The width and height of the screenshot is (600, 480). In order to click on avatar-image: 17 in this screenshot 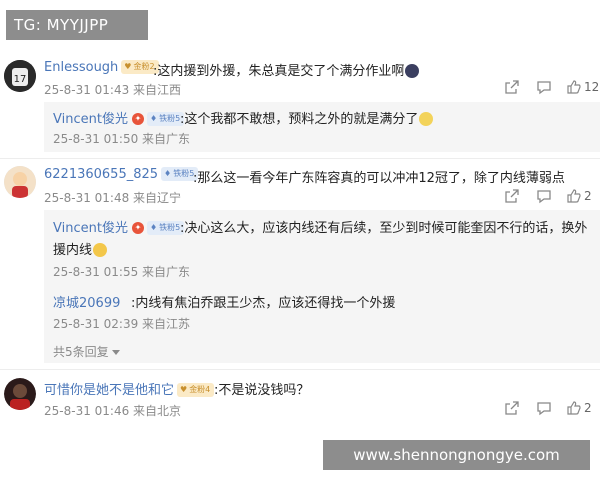, I will do `click(20, 76)`.